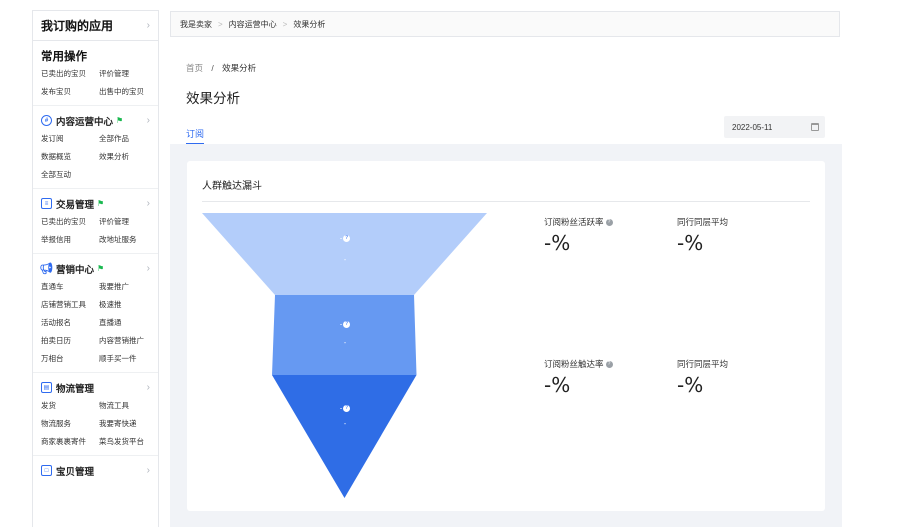  What do you see at coordinates (221, 68) in the screenshot?
I see `breadcrumb: 首页 / 效果分析` at bounding box center [221, 68].